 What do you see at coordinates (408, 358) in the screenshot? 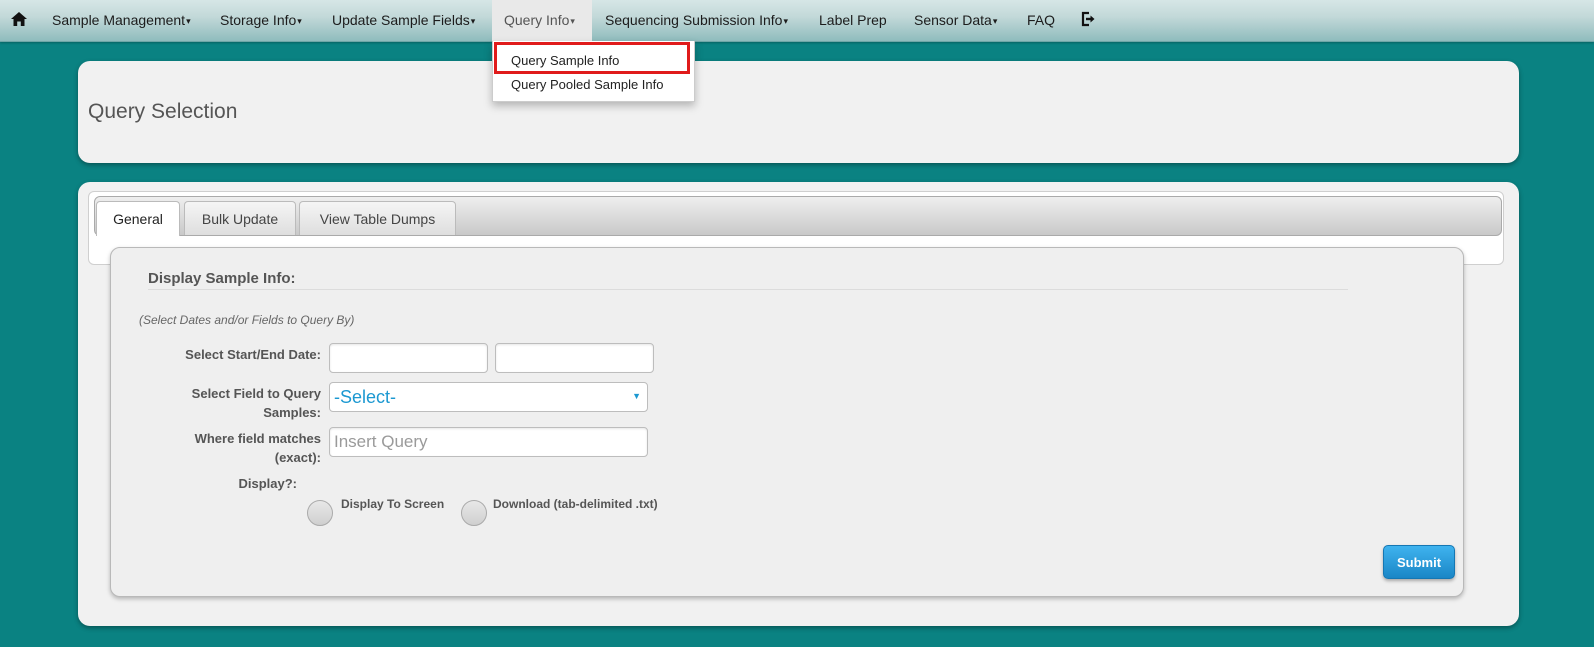
I see `start-date-input` at bounding box center [408, 358].